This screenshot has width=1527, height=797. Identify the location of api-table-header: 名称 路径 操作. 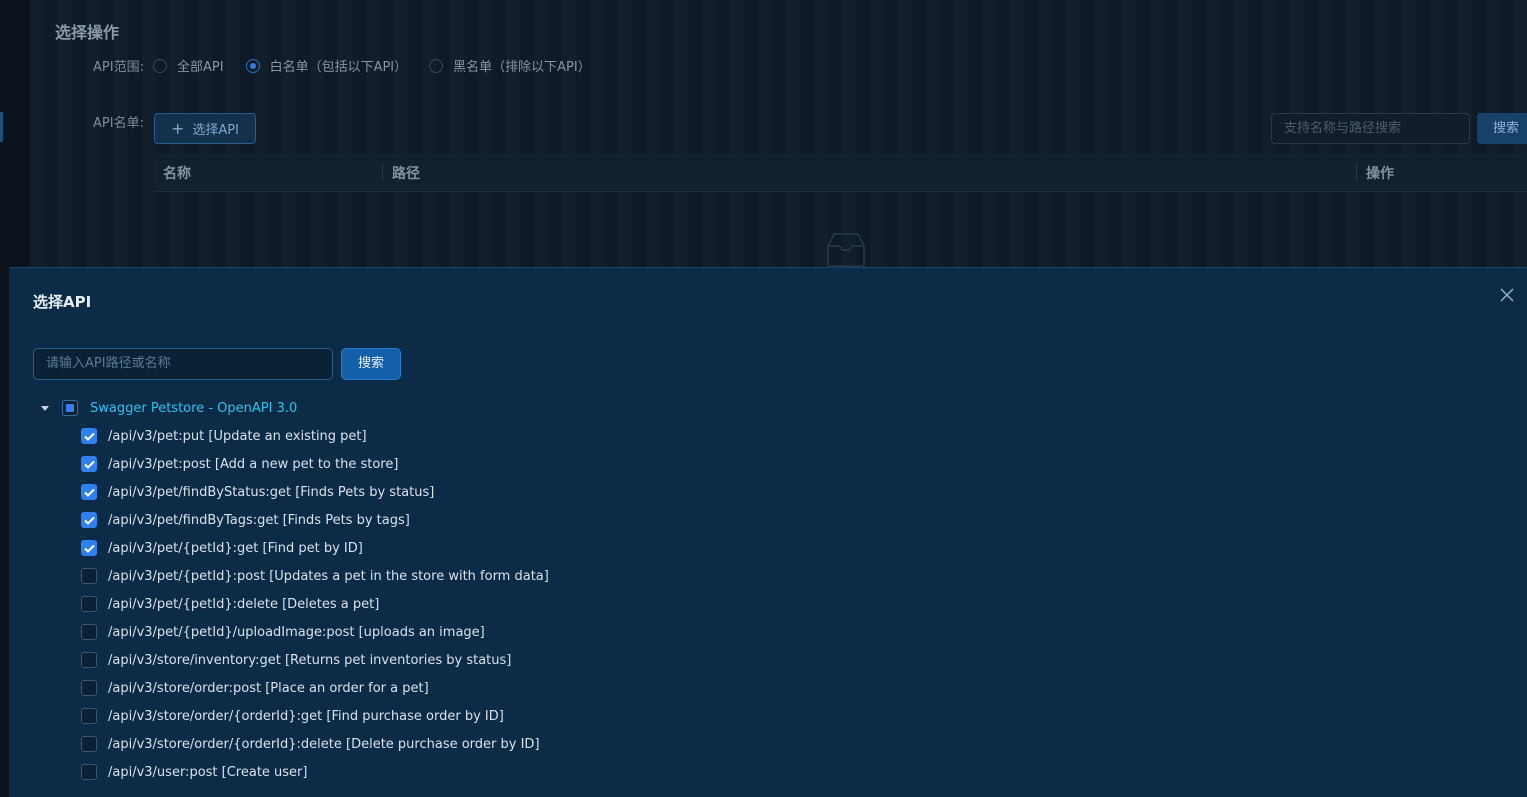
(840, 172).